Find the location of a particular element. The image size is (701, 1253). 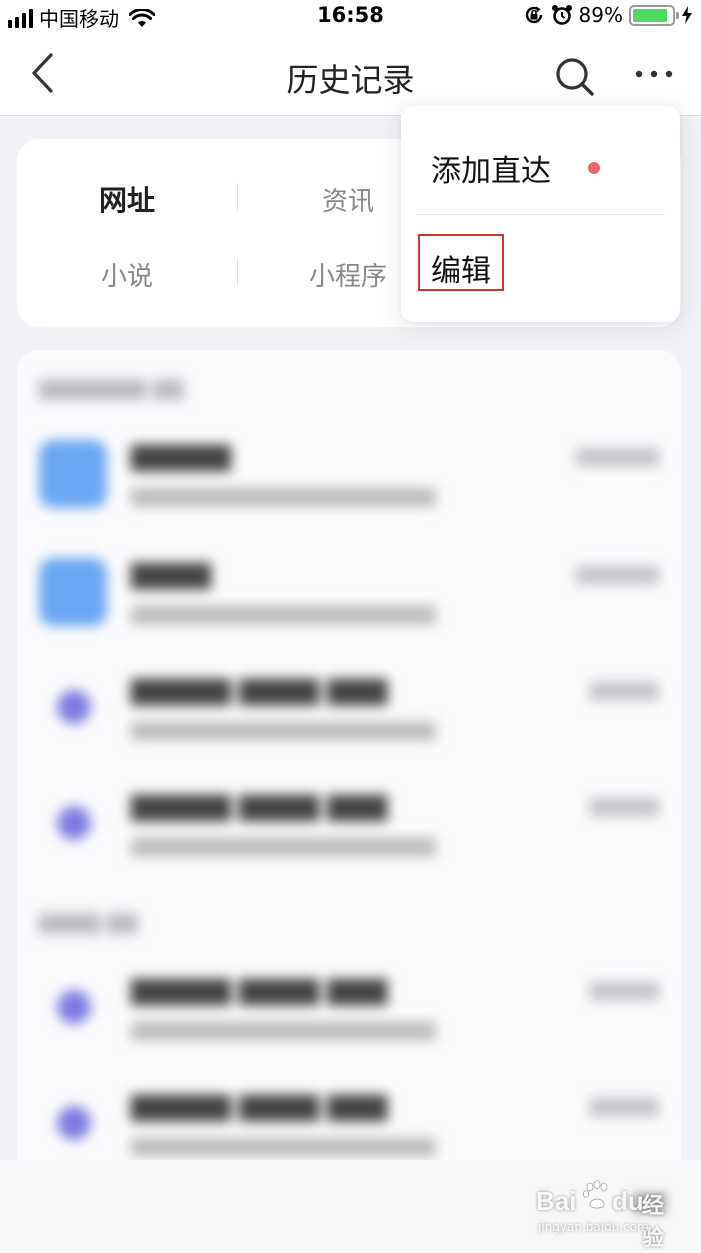

more-dots-icon is located at coordinates (654, 74).